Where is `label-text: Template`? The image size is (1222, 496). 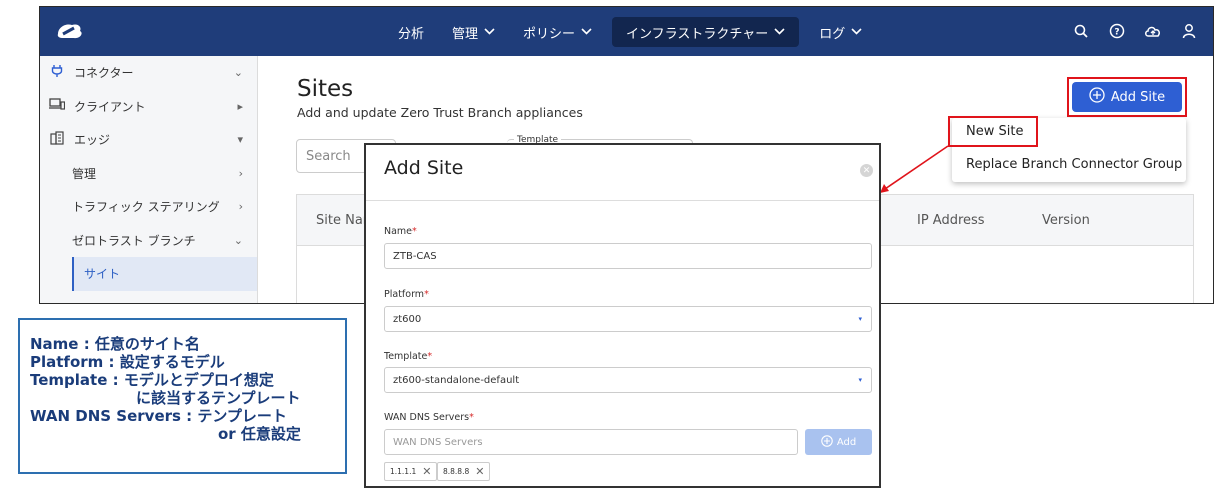
label-text: Template is located at coordinates (406, 356).